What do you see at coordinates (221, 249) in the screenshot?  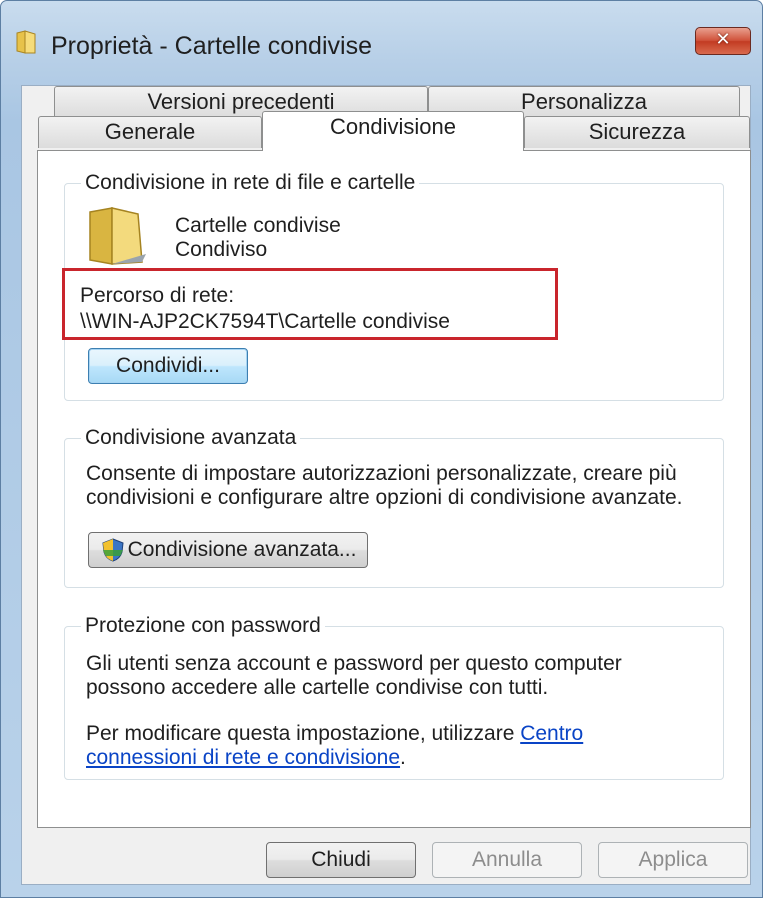 I see `share-status: Condiviso` at bounding box center [221, 249].